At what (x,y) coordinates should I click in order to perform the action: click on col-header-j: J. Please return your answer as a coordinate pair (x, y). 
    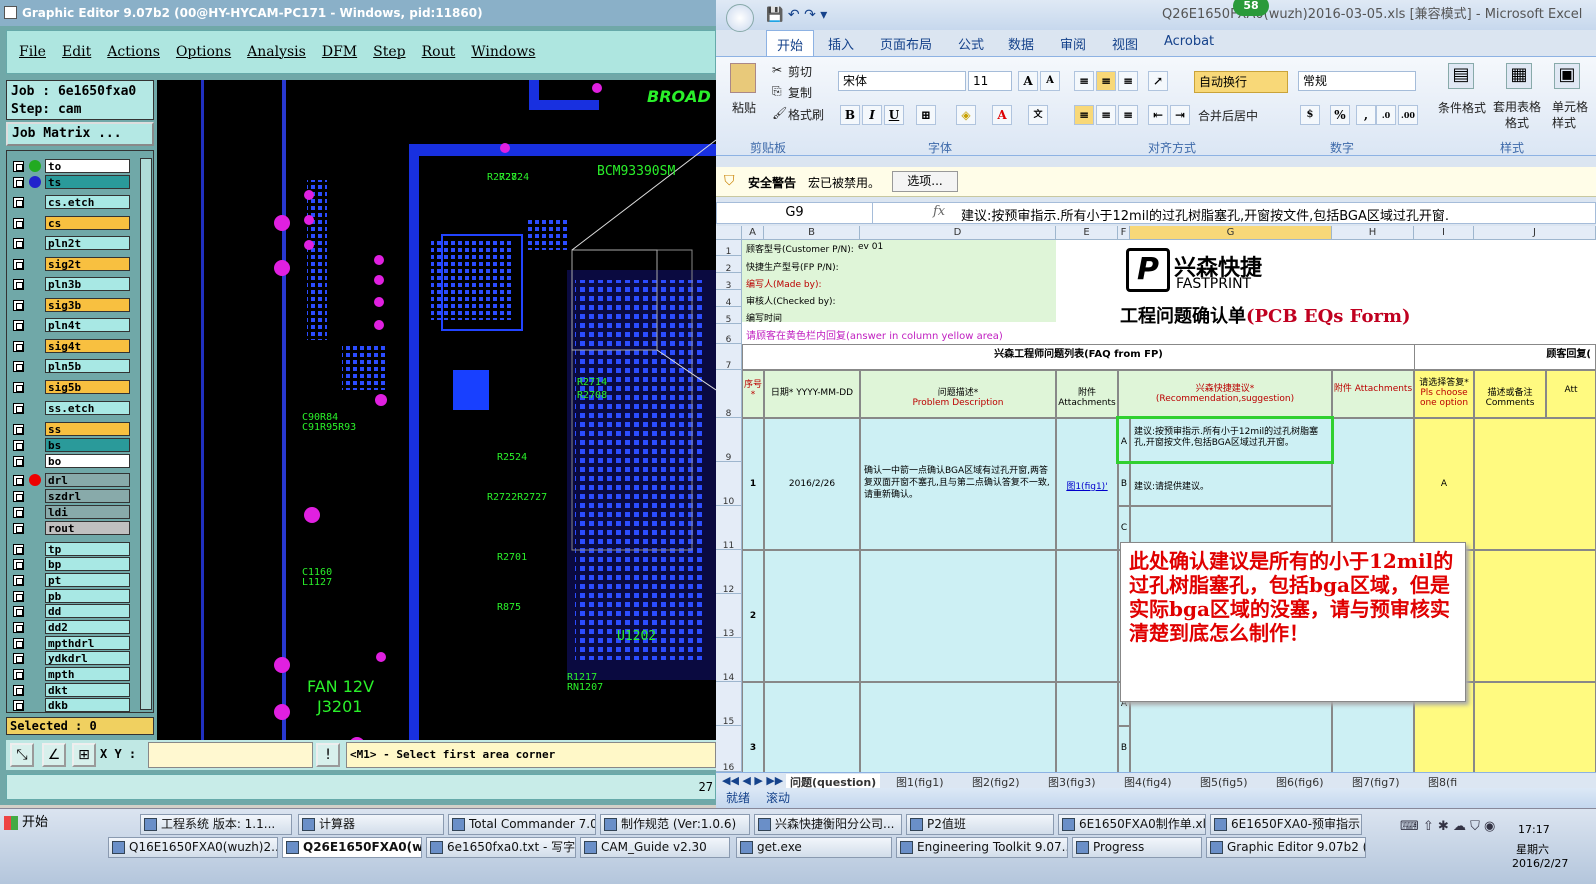
    Looking at the image, I should click on (1535, 233).